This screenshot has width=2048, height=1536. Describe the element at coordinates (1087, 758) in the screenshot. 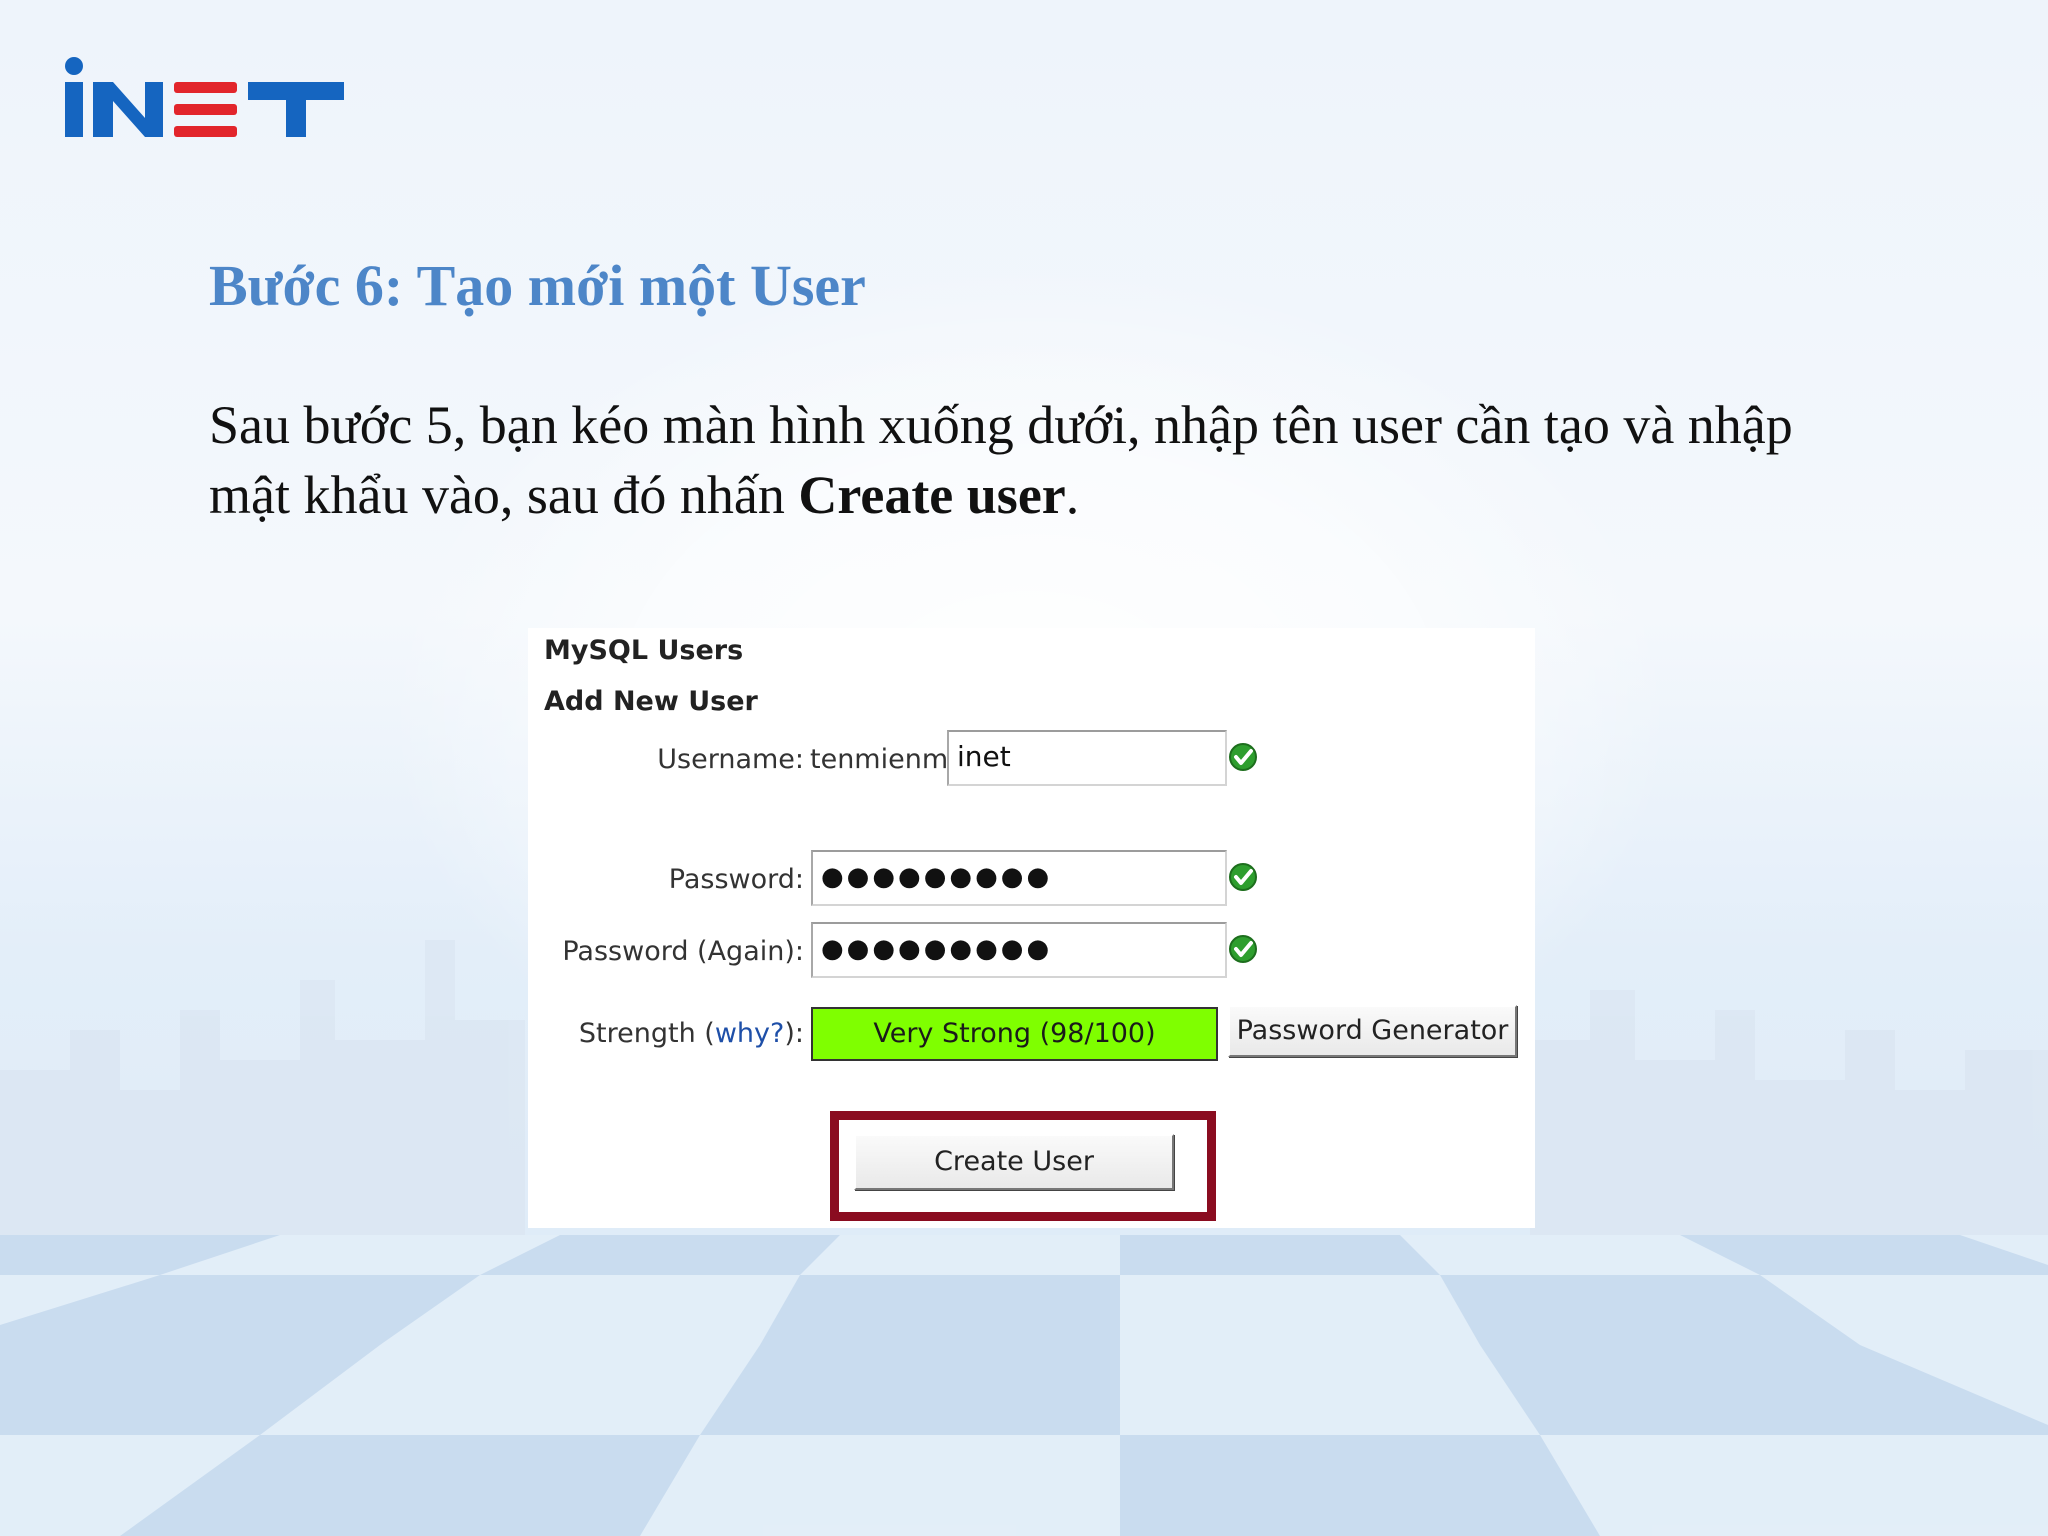

I see `username-input: inet` at that location.